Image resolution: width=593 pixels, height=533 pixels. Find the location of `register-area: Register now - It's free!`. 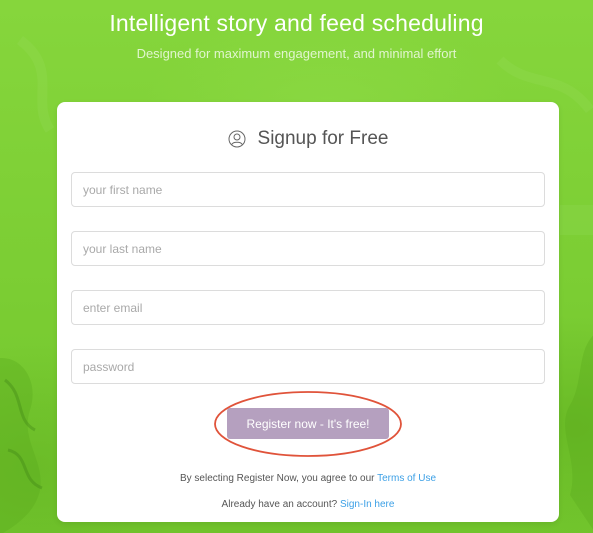

register-area: Register now - It's free! is located at coordinates (308, 424).